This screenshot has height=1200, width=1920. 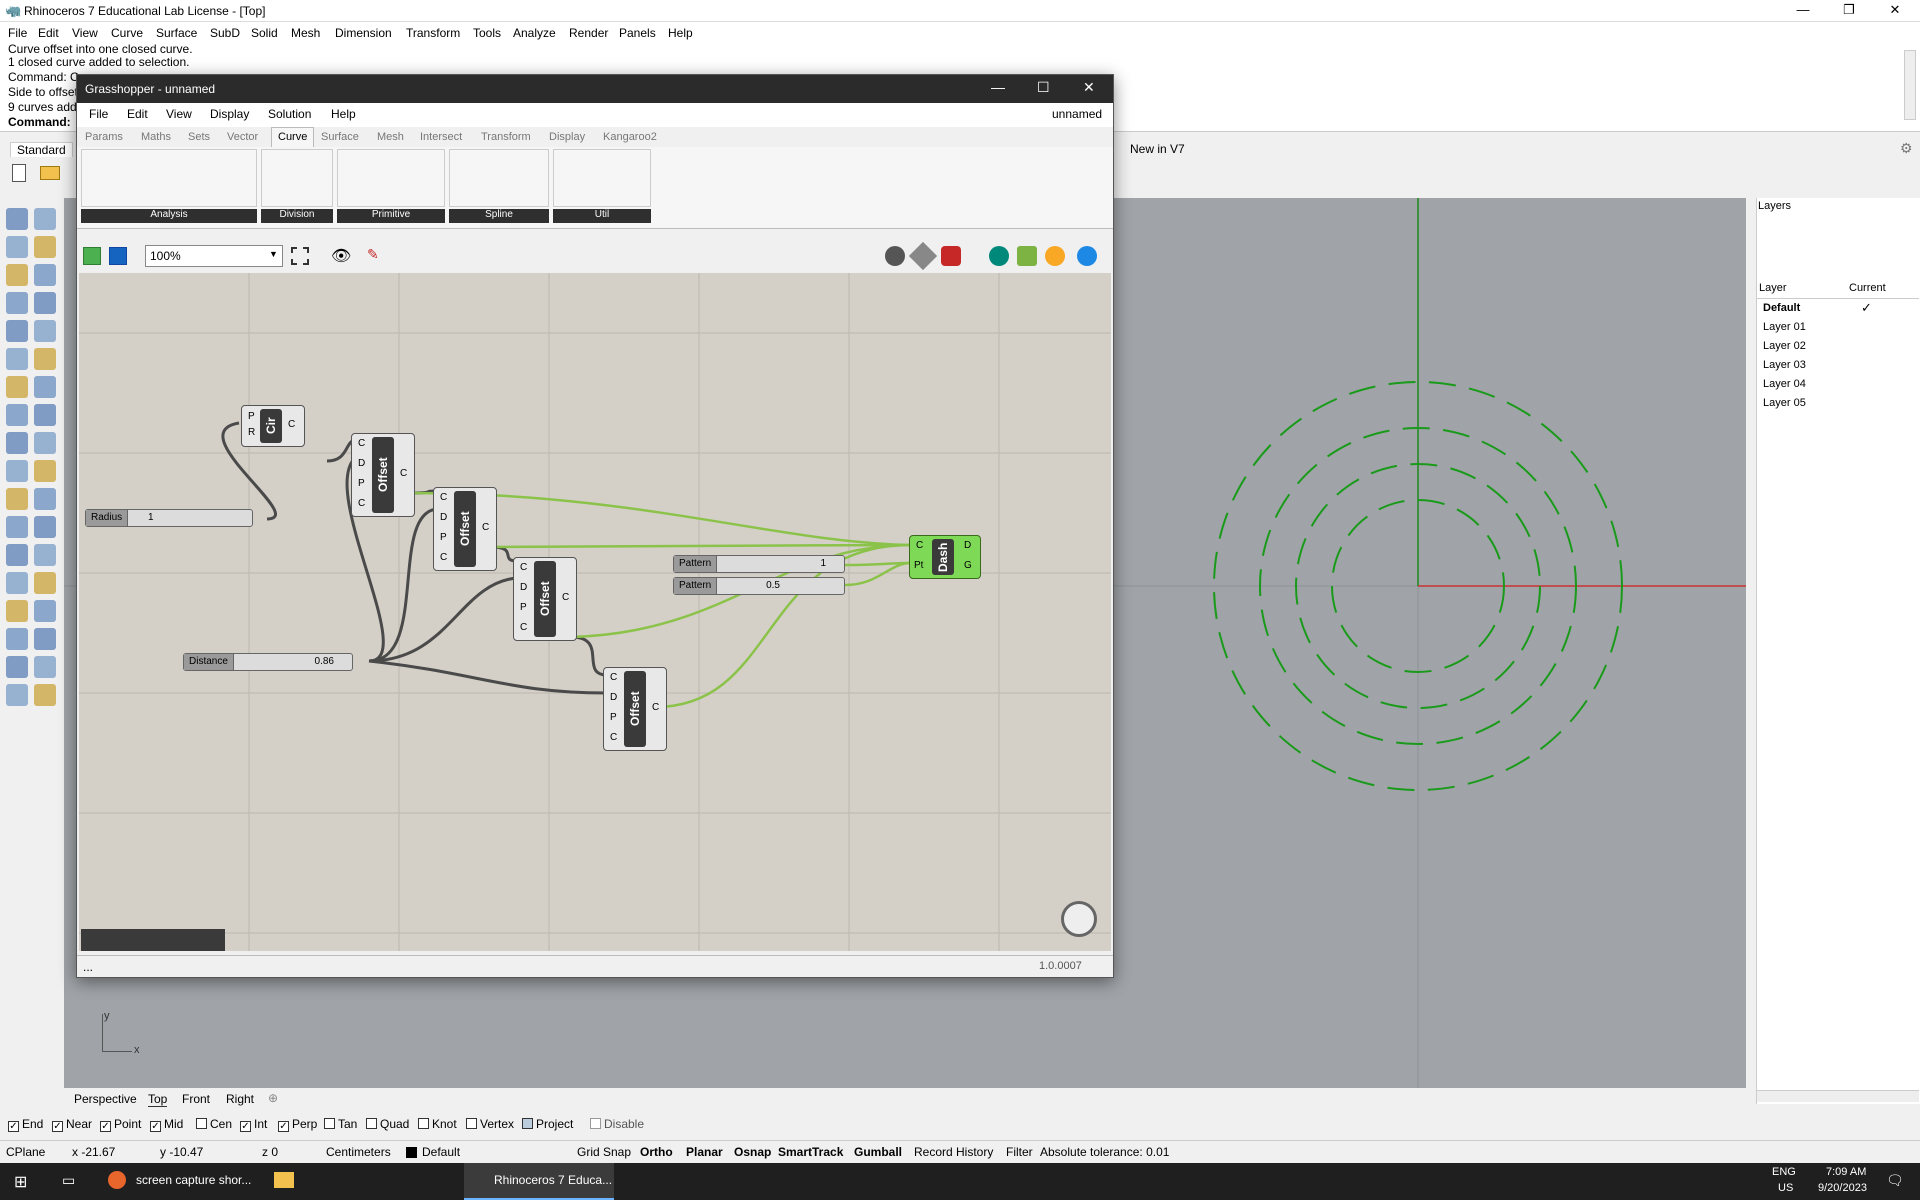 What do you see at coordinates (759, 564) in the screenshot?
I see `pattern-slider: Pattern 1` at bounding box center [759, 564].